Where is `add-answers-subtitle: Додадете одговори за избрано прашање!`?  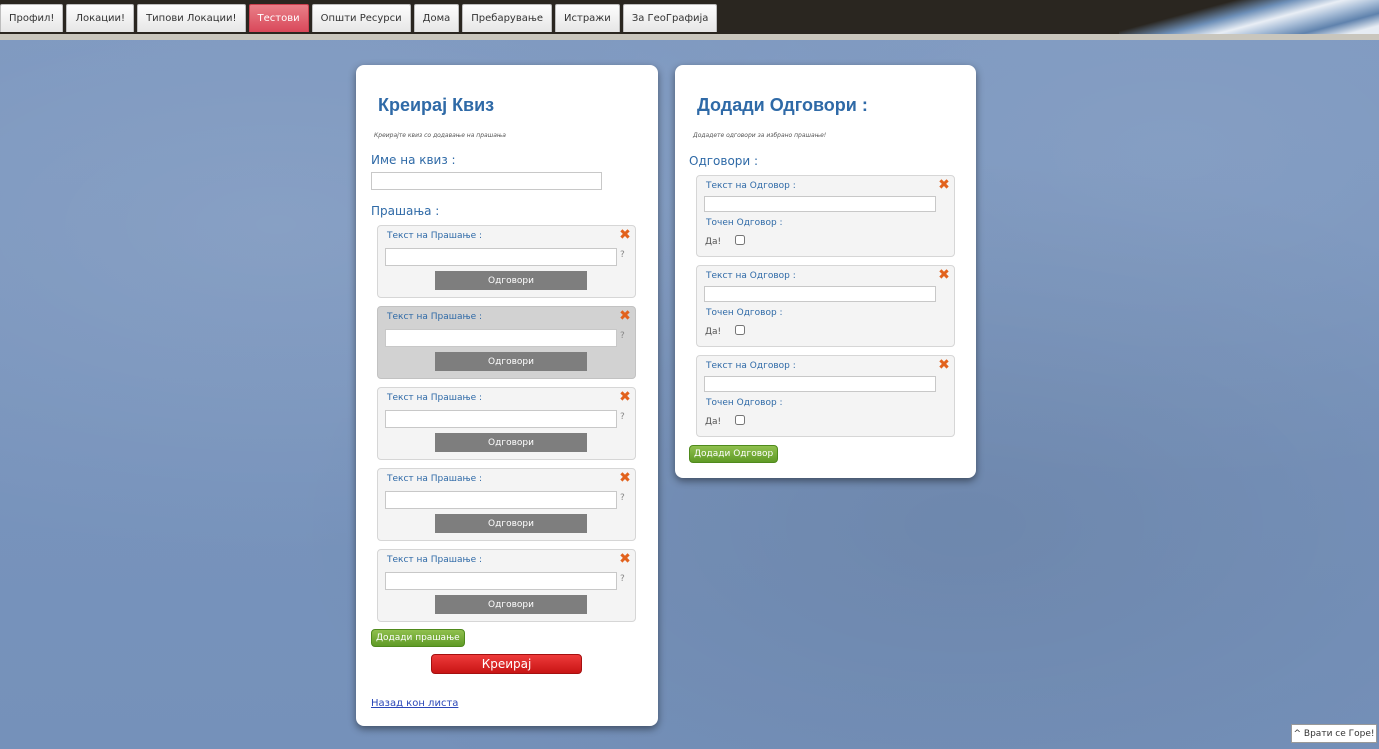
add-answers-subtitle: Додадете одговори за избрано прашање! is located at coordinates (760, 135).